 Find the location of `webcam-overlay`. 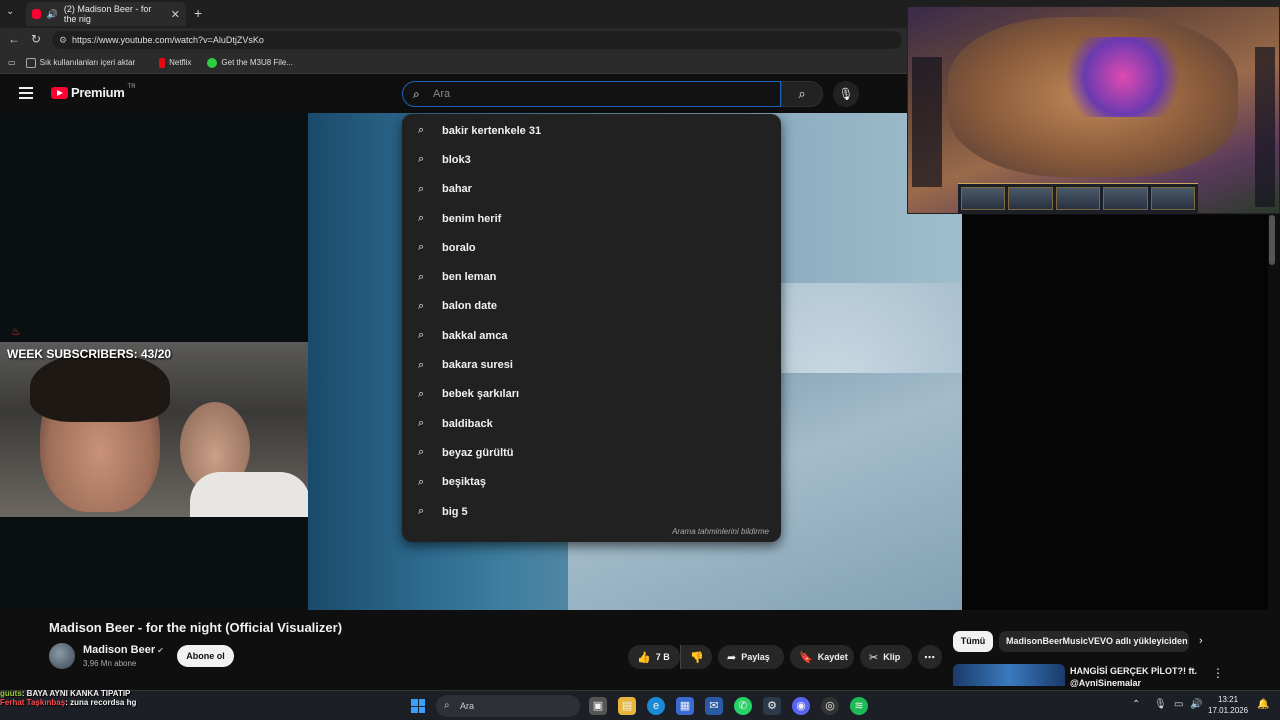

webcam-overlay is located at coordinates (154, 429).